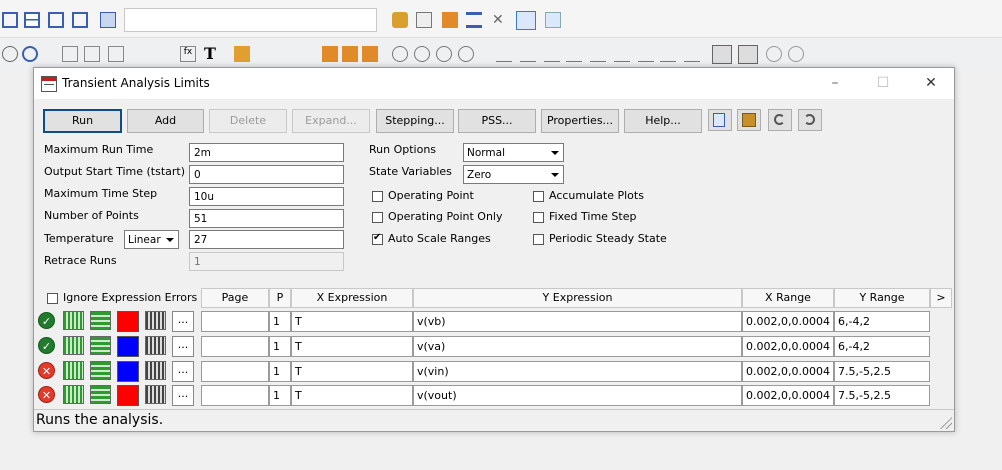  I want to click on copy-icon, so click(720, 120).